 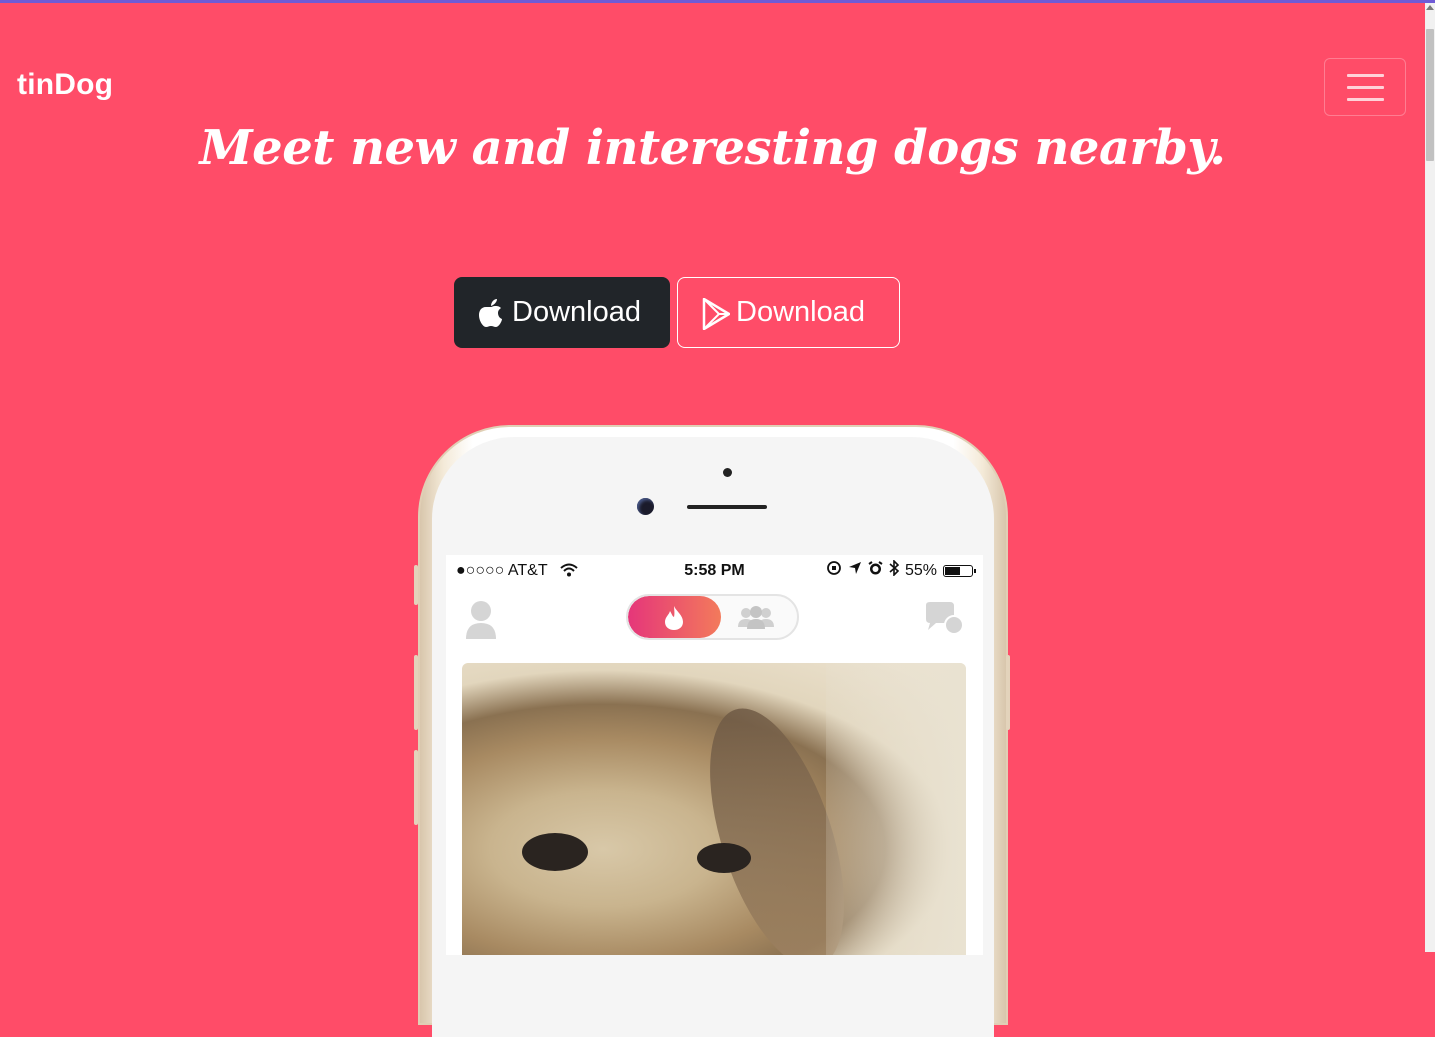 I want to click on phone-screen: ●○○○○ AT&T 5:58 PM 55%, so click(x=714, y=755).